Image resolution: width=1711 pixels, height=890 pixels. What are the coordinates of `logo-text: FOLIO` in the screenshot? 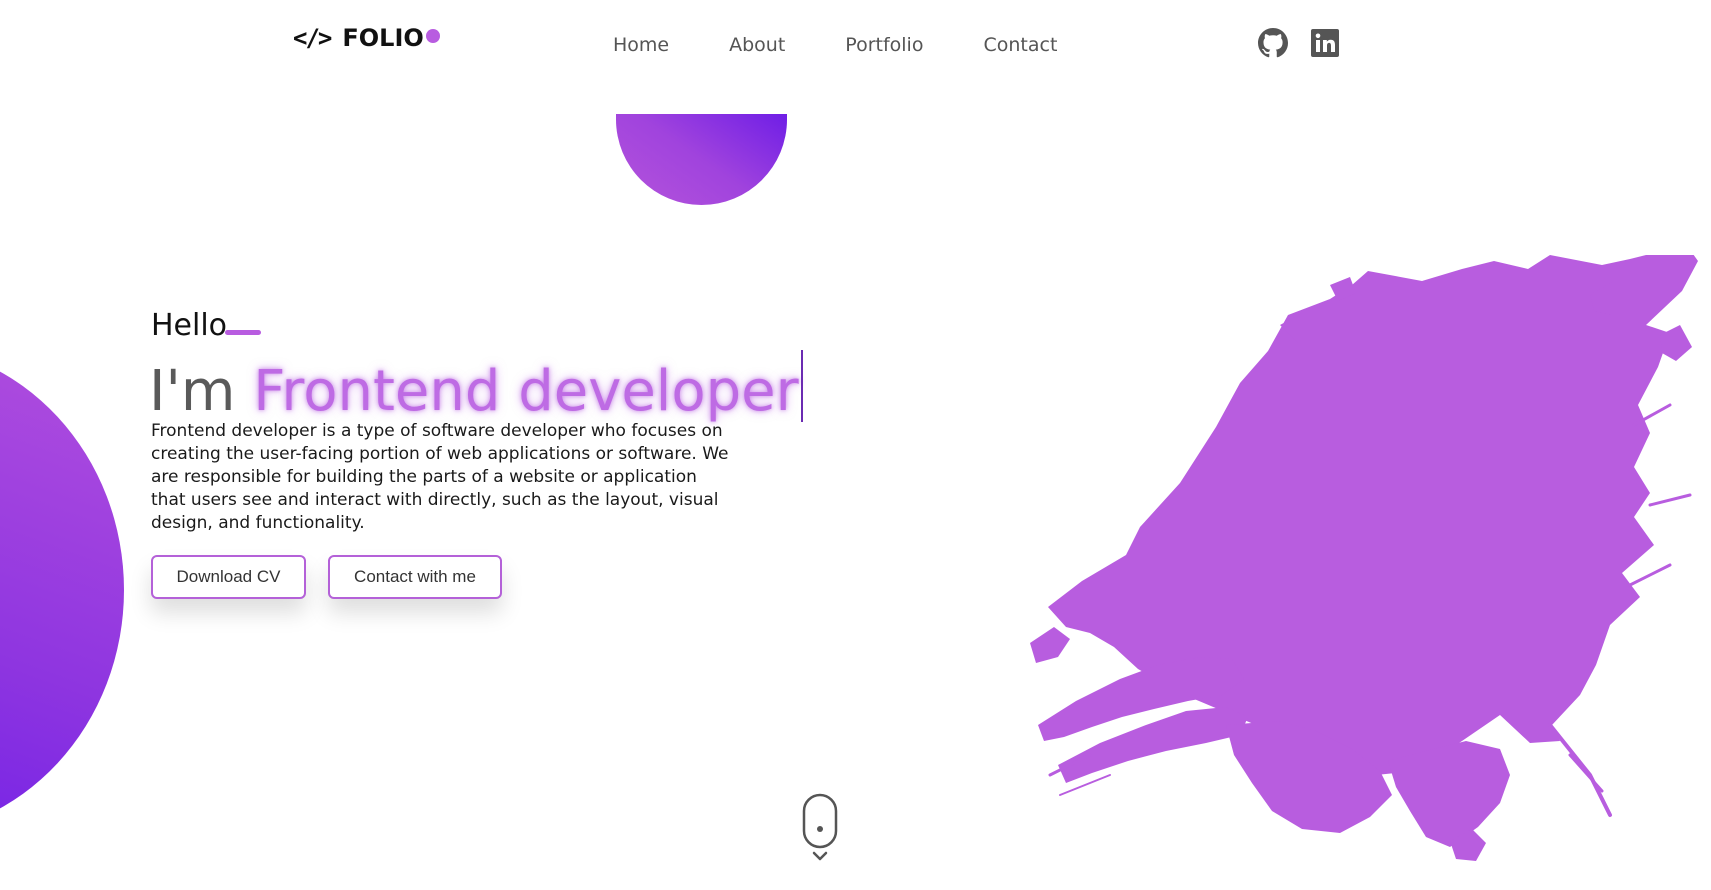 It's located at (383, 38).